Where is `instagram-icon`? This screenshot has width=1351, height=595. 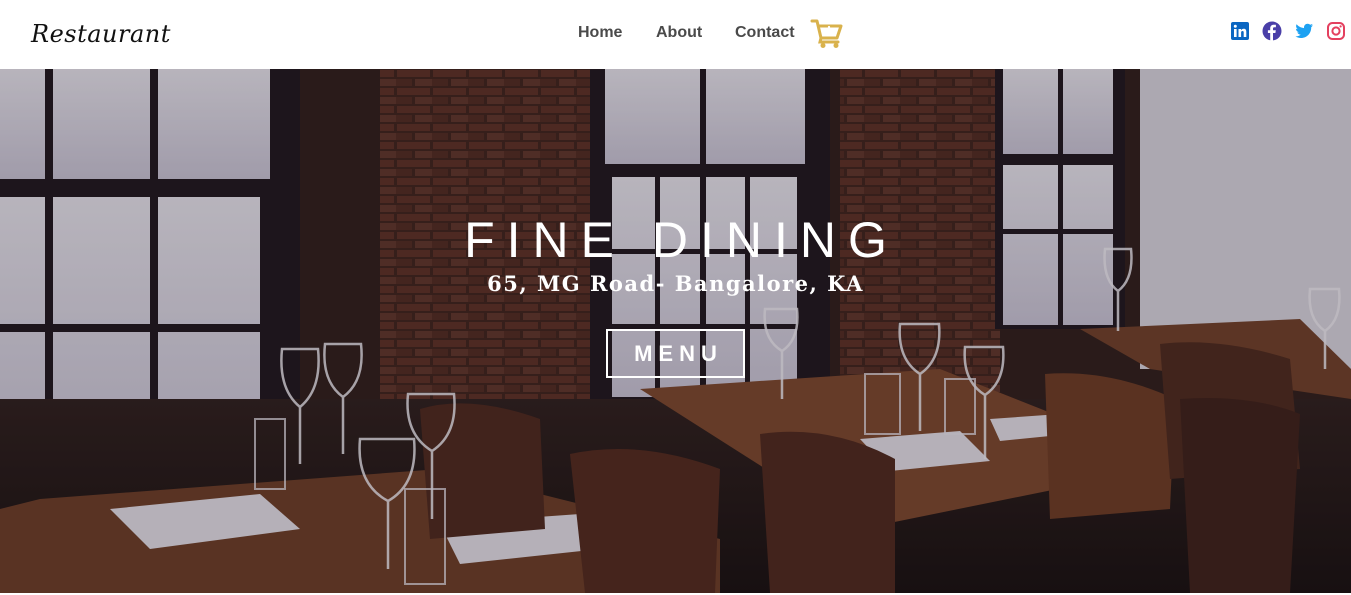
instagram-icon is located at coordinates (1336, 31).